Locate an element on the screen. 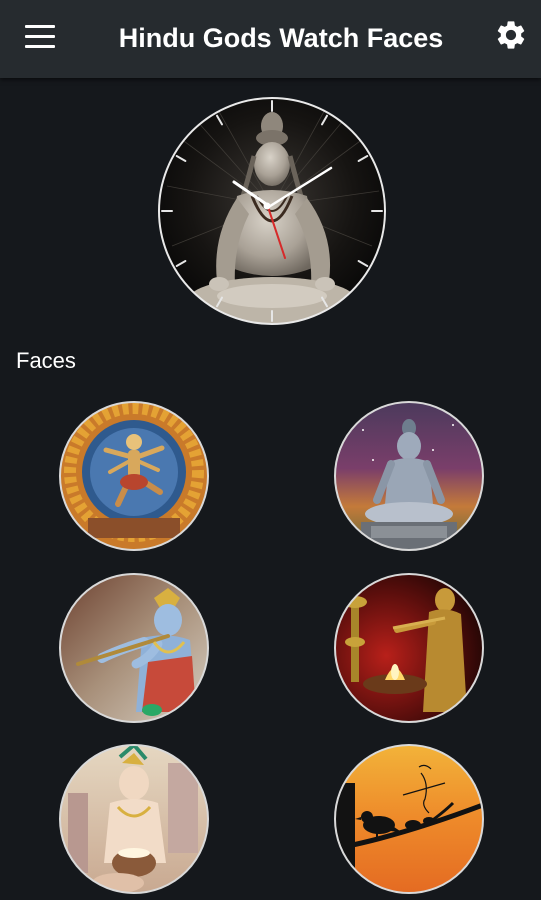 The image size is (541, 900). shiva-galaxy-image is located at coordinates (409, 476).